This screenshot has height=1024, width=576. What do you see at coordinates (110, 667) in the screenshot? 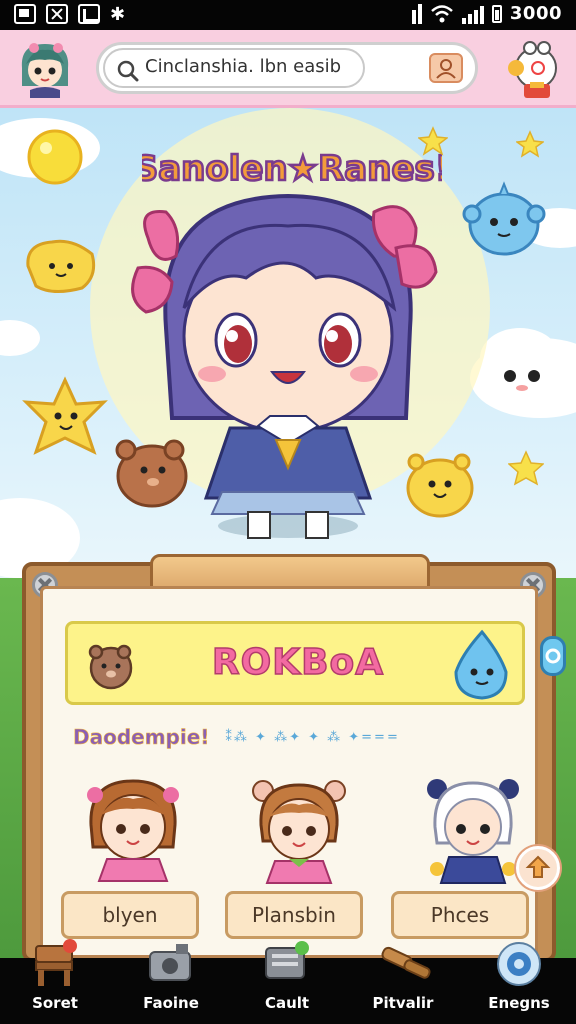
I see `bear-icon` at bounding box center [110, 667].